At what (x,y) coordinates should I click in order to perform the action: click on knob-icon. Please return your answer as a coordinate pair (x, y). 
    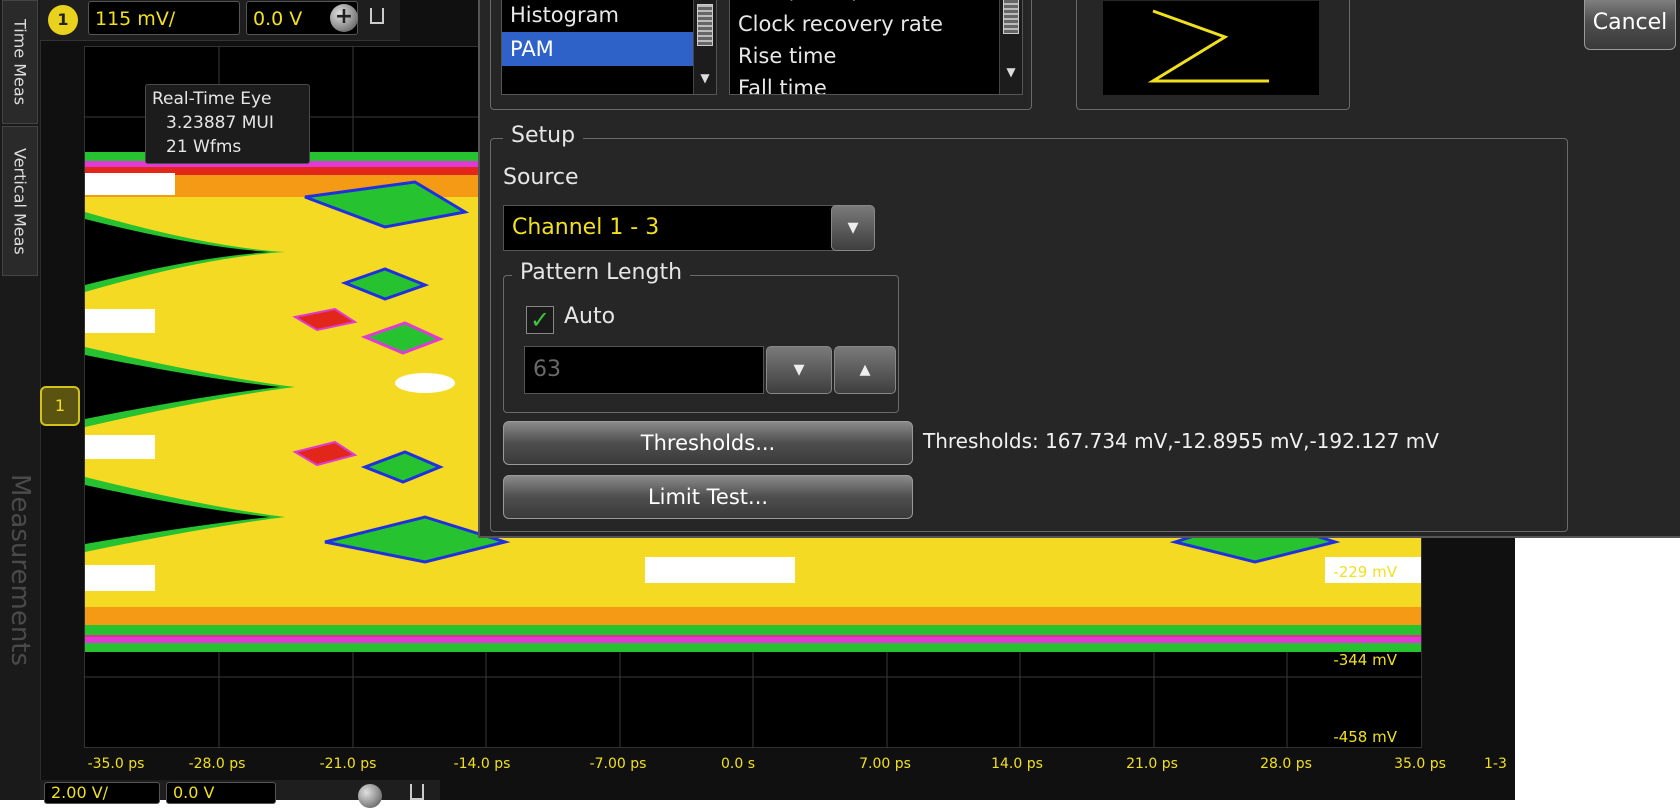
    Looking at the image, I should click on (370, 796).